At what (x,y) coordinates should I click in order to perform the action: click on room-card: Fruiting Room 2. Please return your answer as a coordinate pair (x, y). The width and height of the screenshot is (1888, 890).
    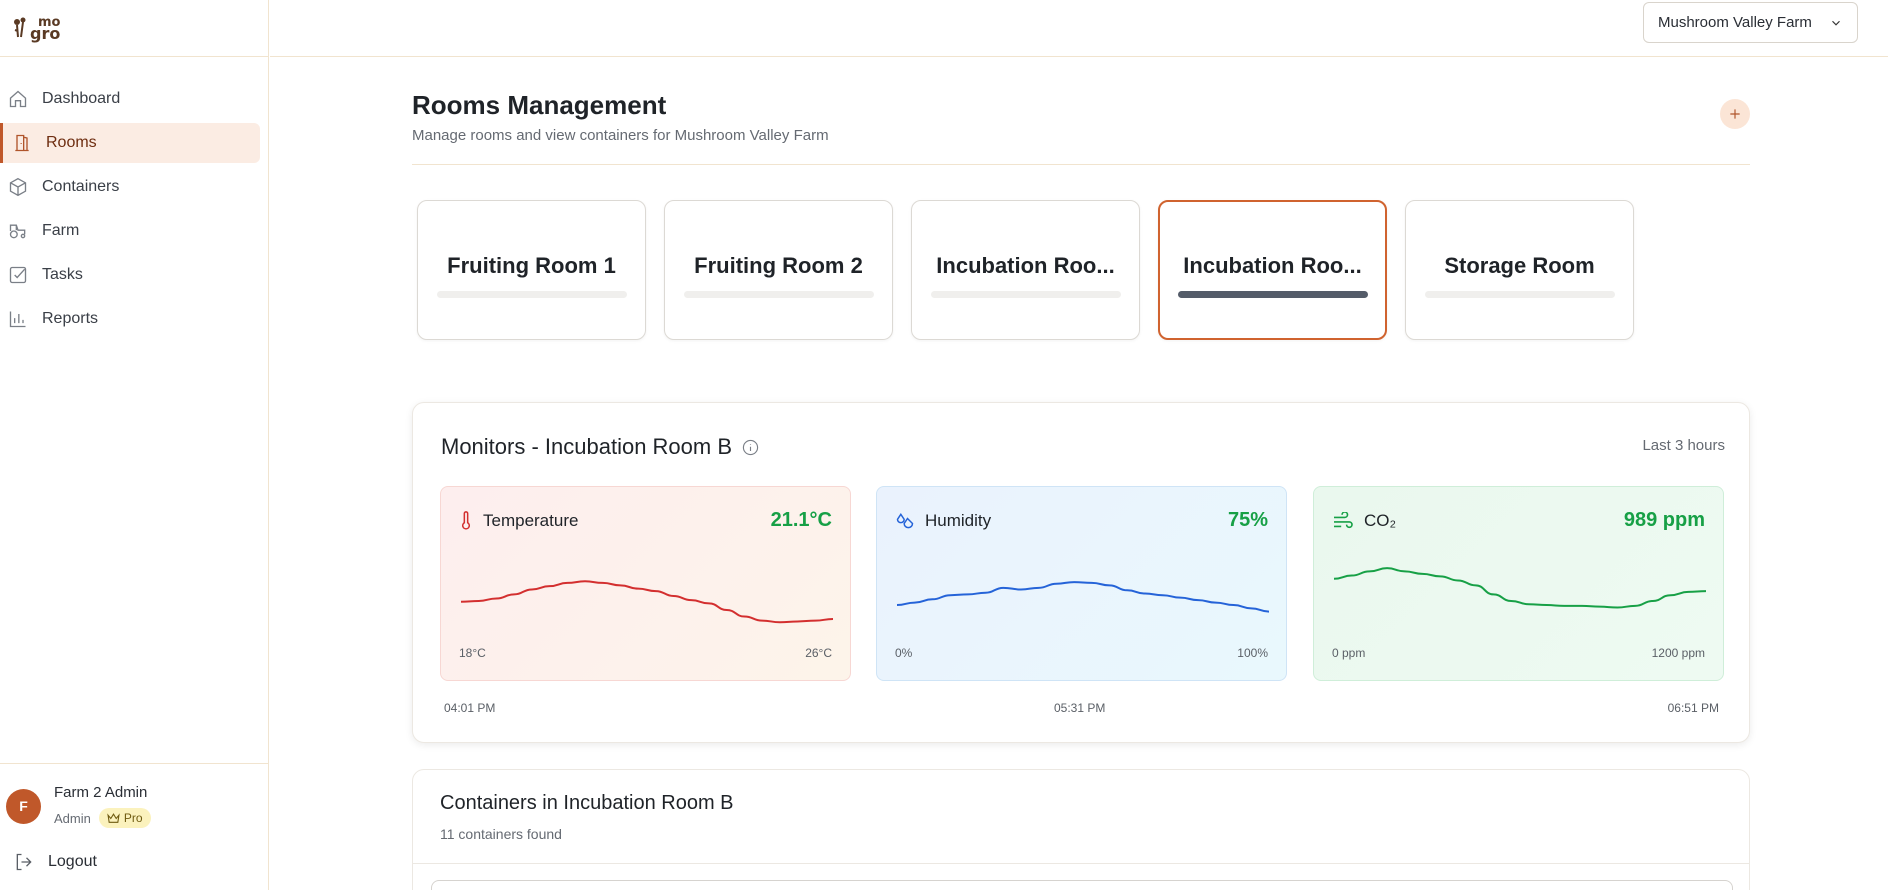
    Looking at the image, I should click on (778, 270).